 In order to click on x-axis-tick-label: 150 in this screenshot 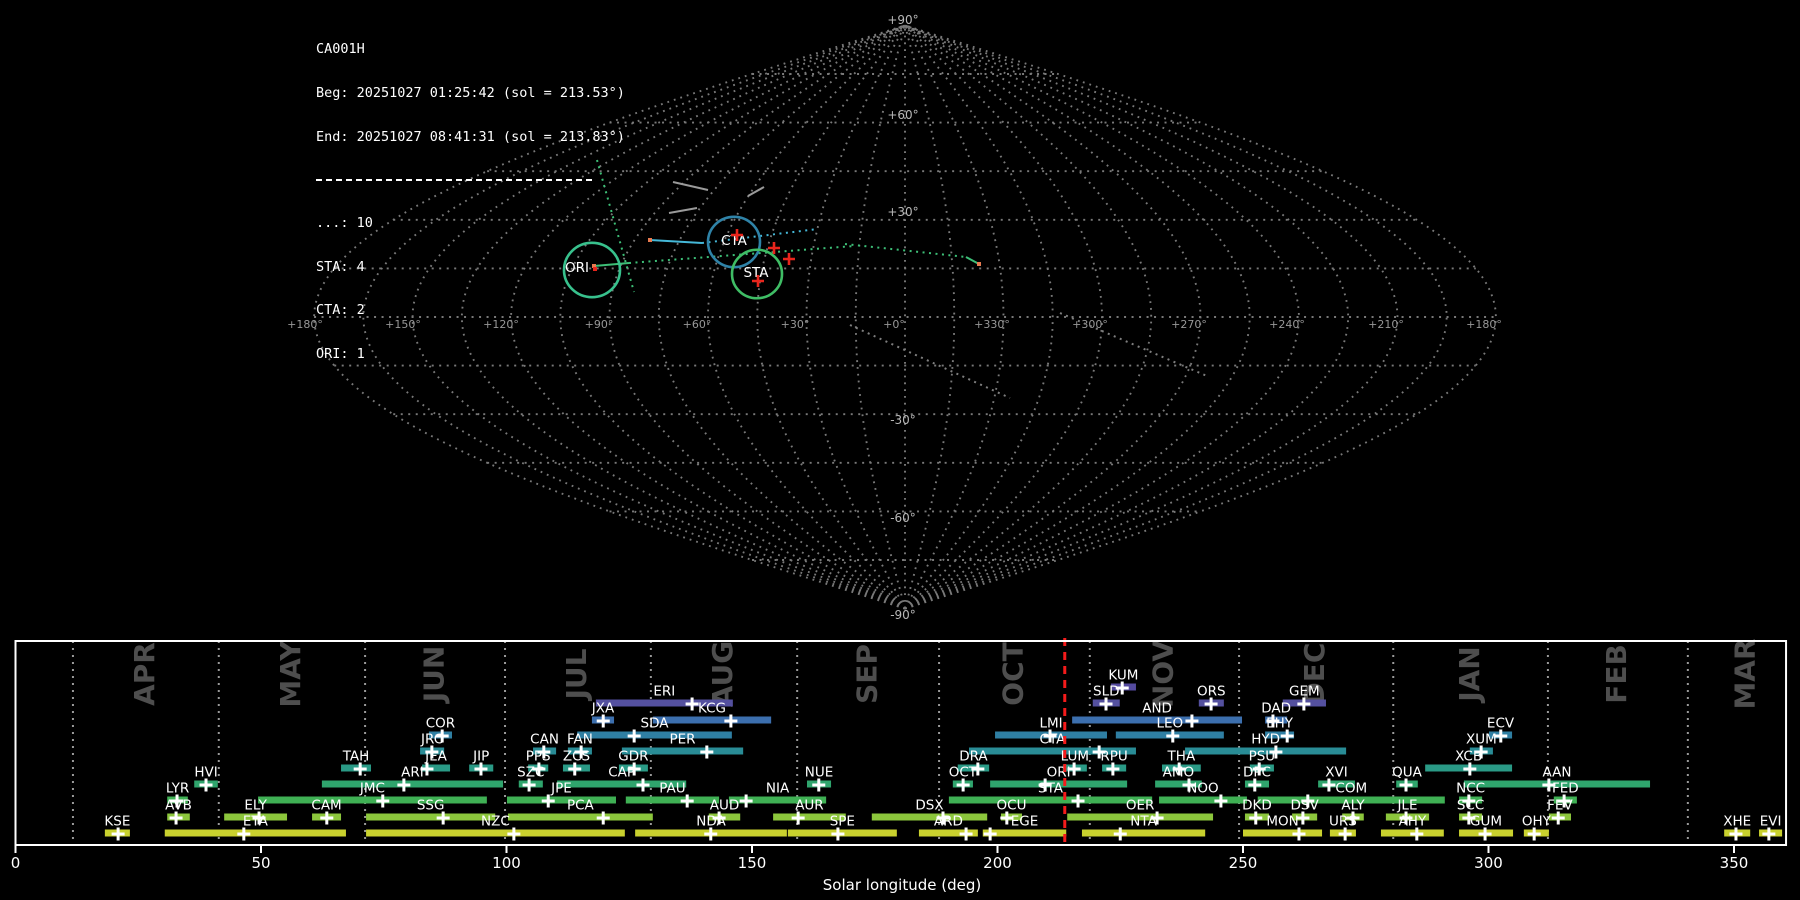, I will do `click(752, 863)`.